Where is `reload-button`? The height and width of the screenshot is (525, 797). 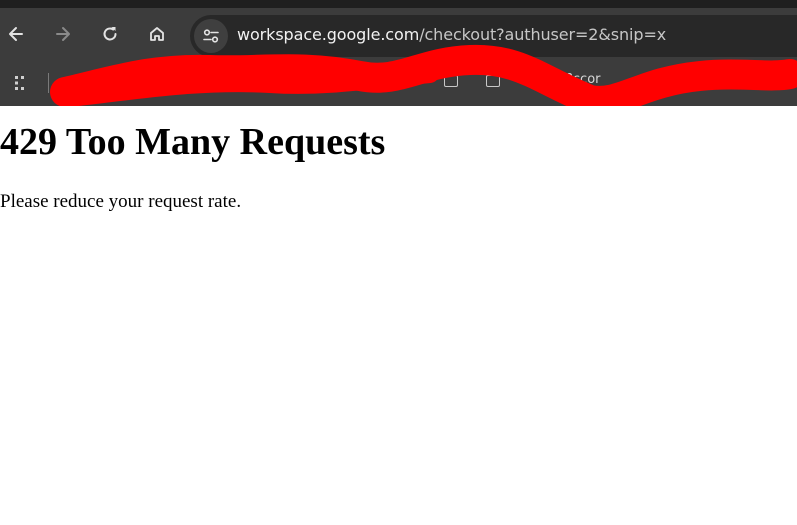 reload-button is located at coordinates (110, 34).